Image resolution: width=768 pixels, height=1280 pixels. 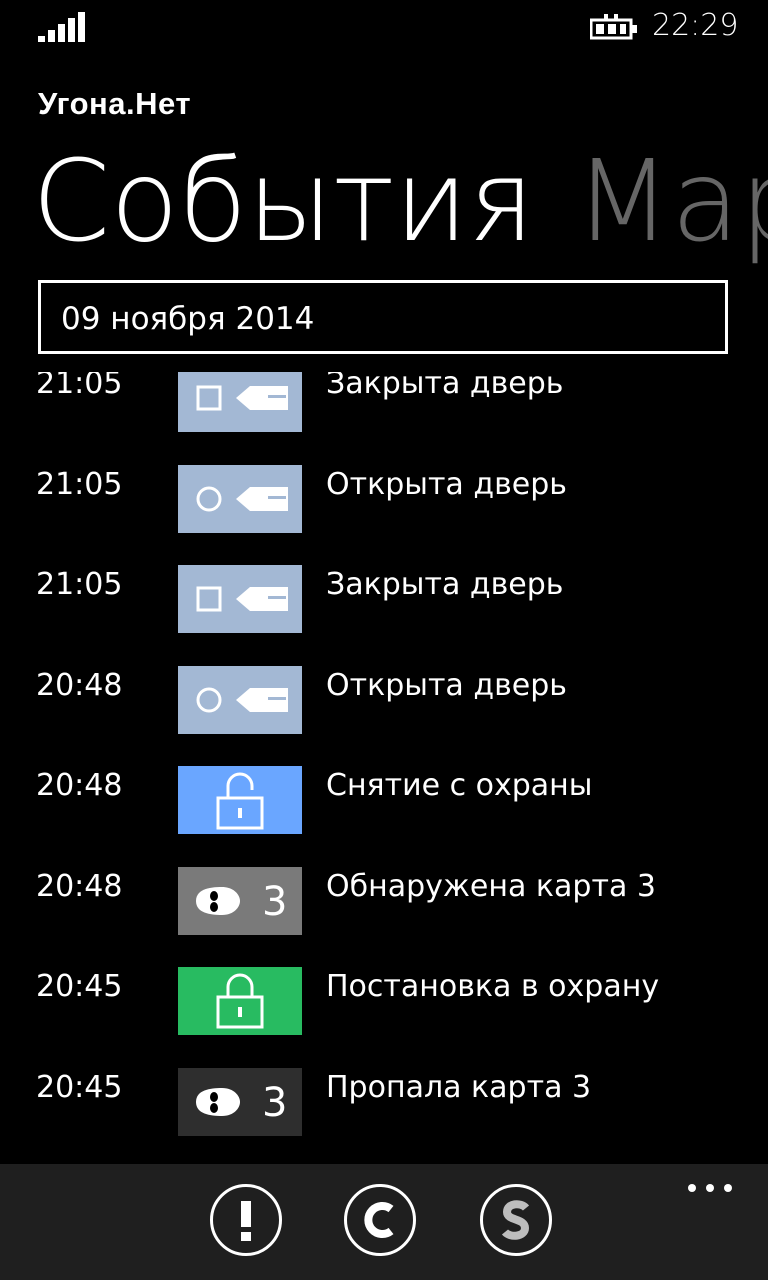 I want to click on event-label: Пропала карта 3, so click(x=459, y=1087).